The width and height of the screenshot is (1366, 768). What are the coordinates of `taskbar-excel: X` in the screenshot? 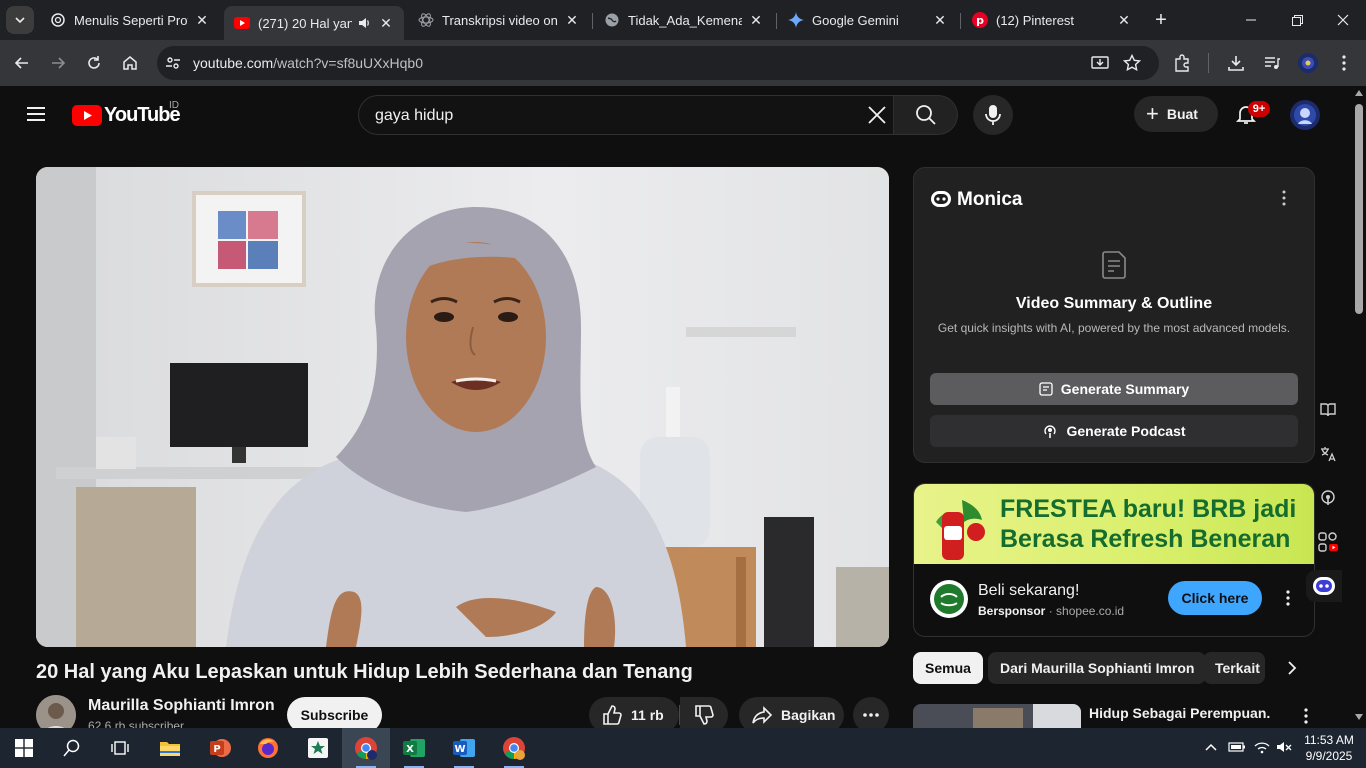 It's located at (414, 748).